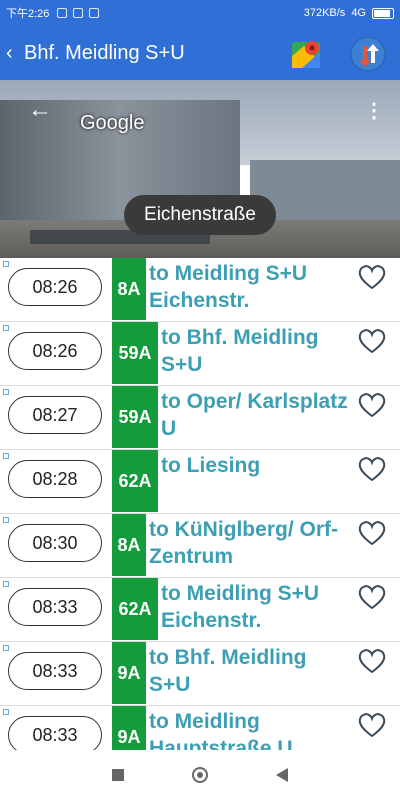  I want to click on more-options-icon: ⋮, so click(374, 110).